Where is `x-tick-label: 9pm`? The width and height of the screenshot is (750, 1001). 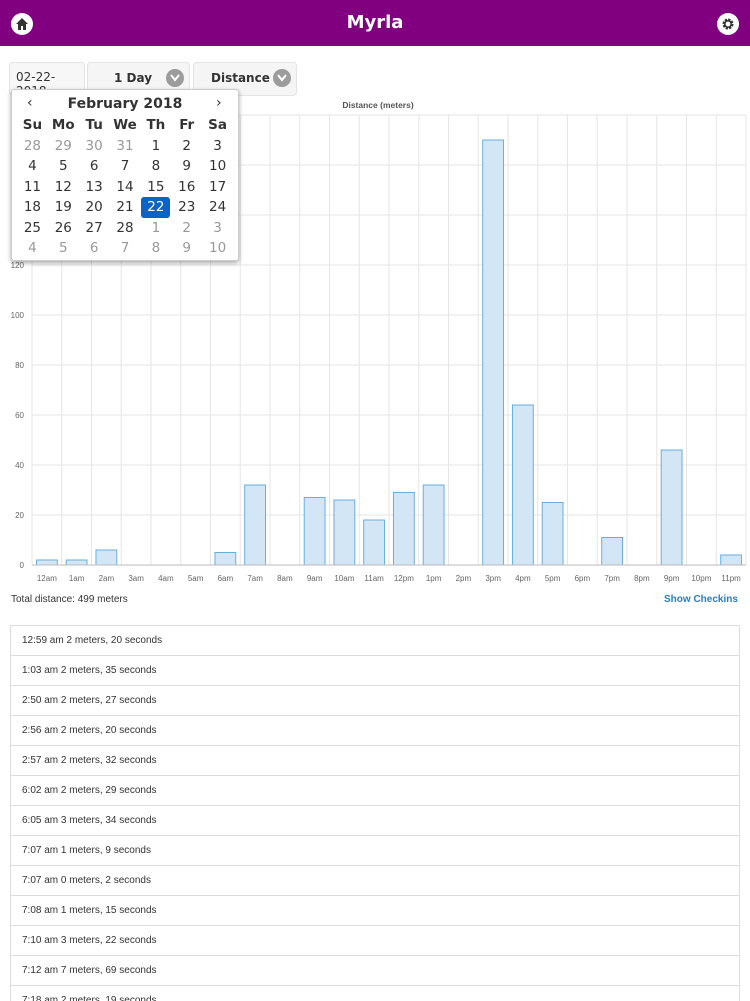 x-tick-label: 9pm is located at coordinates (672, 578).